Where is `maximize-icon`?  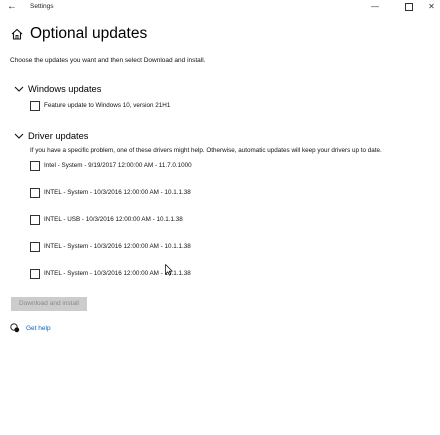 maximize-icon is located at coordinates (409, 7).